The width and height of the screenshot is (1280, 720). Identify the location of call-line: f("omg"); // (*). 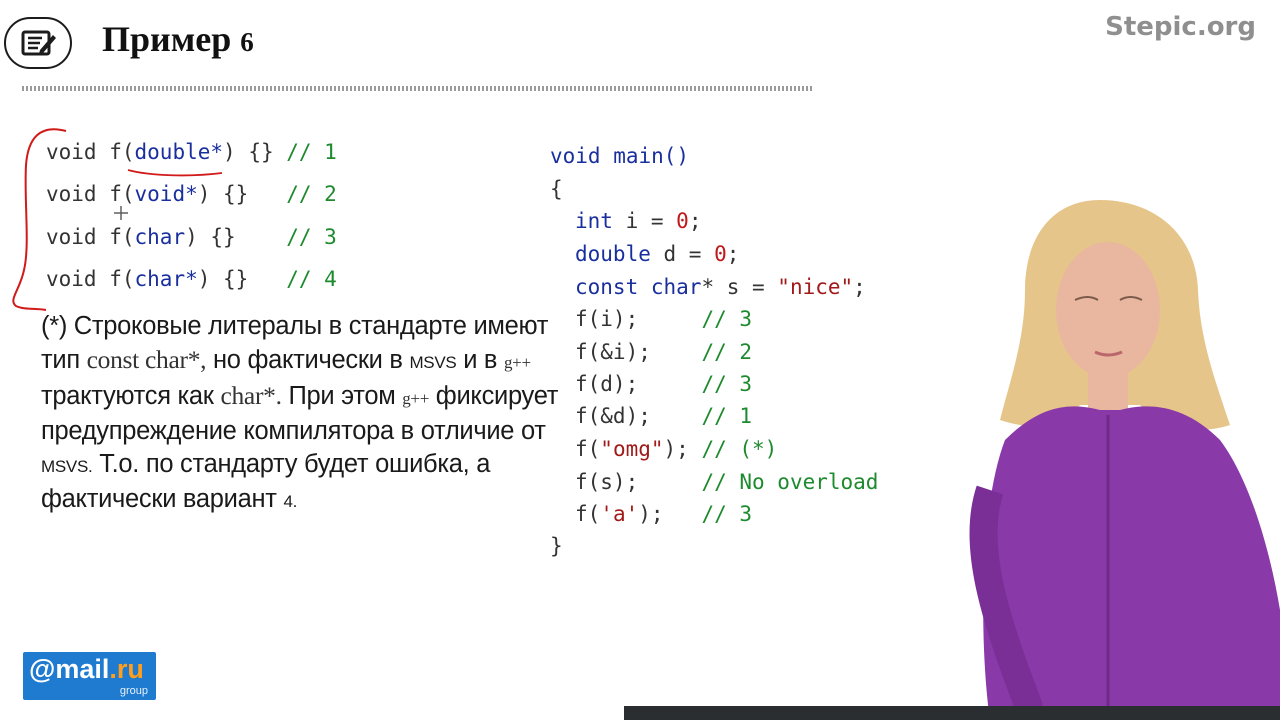
(676, 449).